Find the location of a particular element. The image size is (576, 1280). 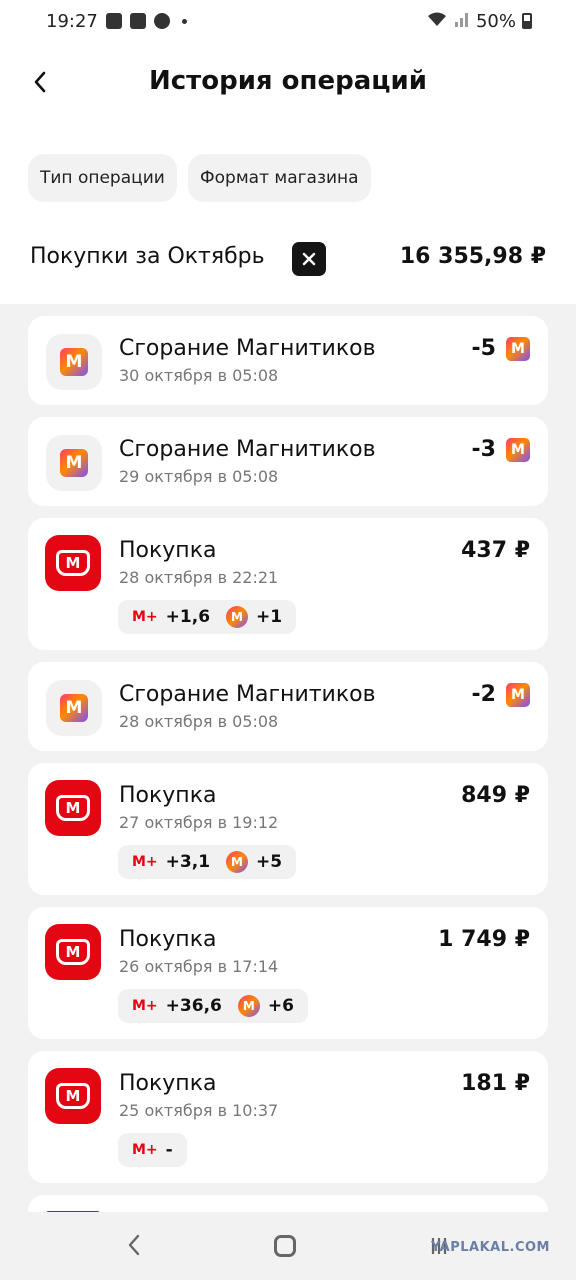

list-item: M Покупка 25 октября в 10:37 181 ₽ M+ - is located at coordinates (288, 1117).